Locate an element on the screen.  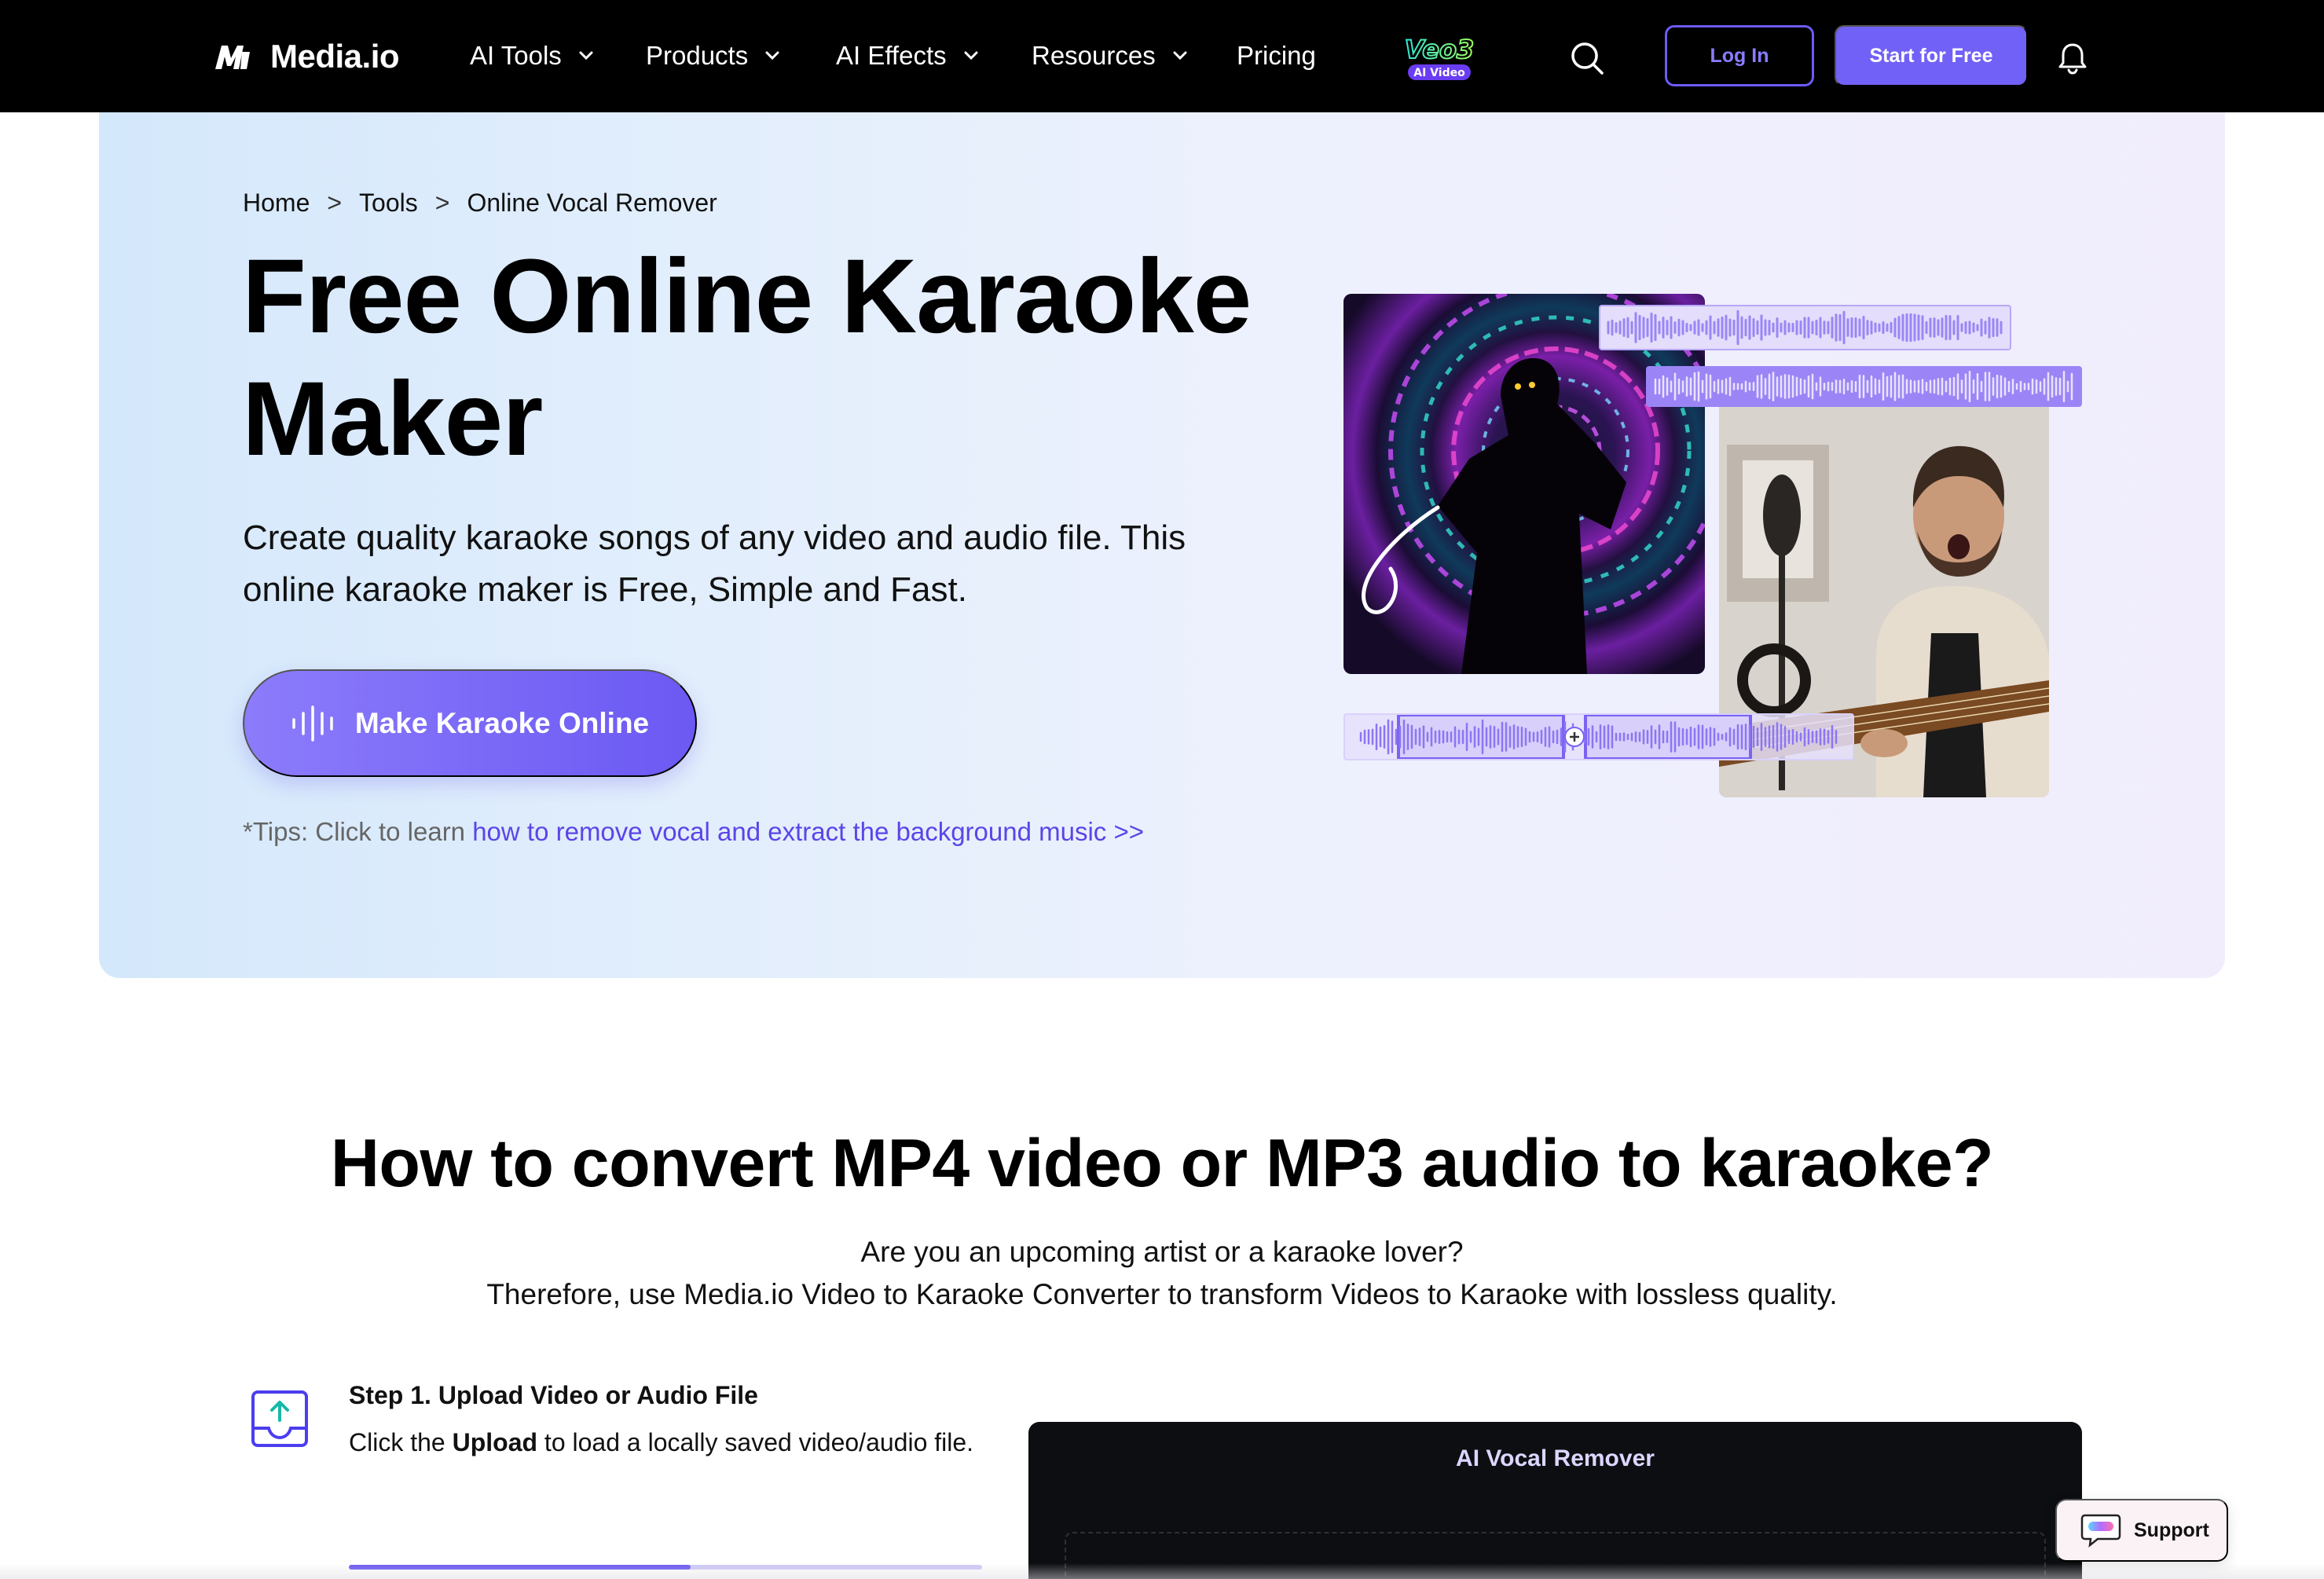
make-karaoke-online-button: Make Karaoke Online is located at coordinates (470, 723).